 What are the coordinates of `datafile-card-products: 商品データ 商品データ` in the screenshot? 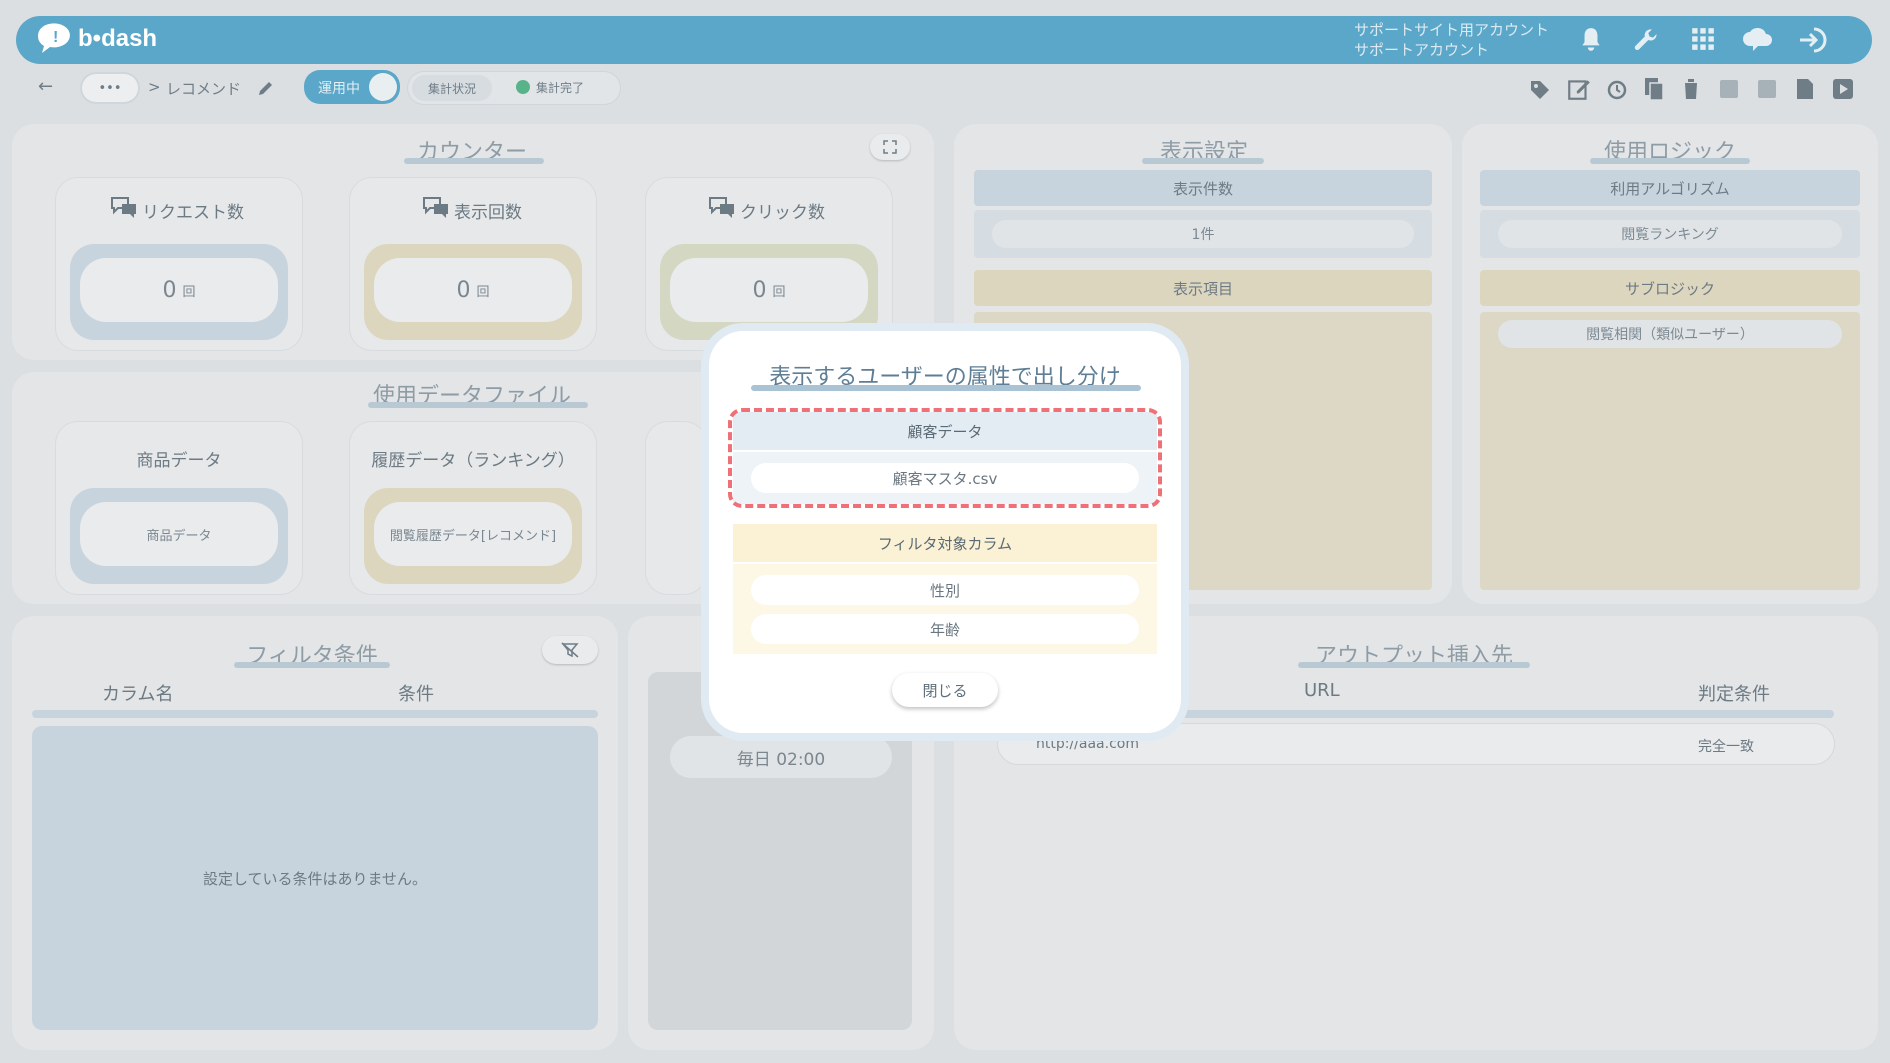 It's located at (179, 508).